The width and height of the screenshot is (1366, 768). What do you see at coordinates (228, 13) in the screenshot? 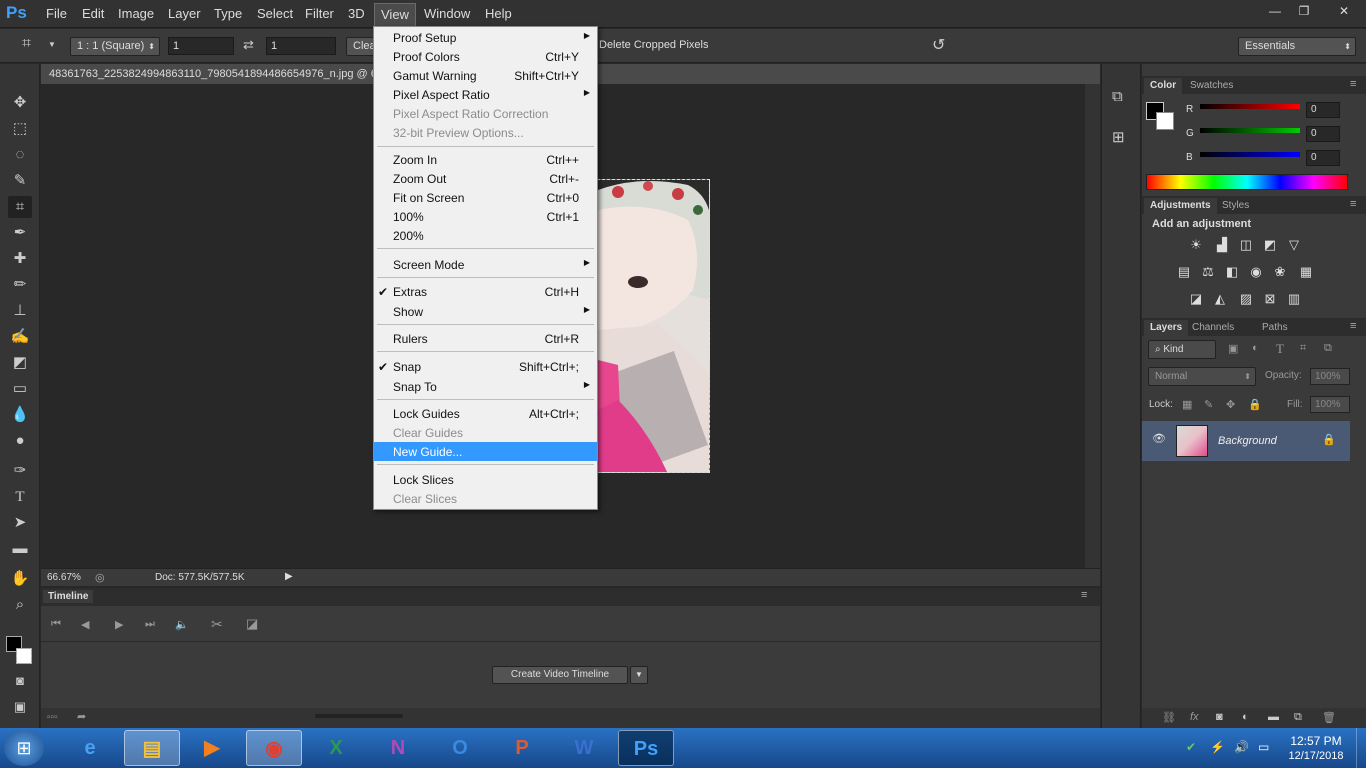
I see `menu-type: Type` at bounding box center [228, 13].